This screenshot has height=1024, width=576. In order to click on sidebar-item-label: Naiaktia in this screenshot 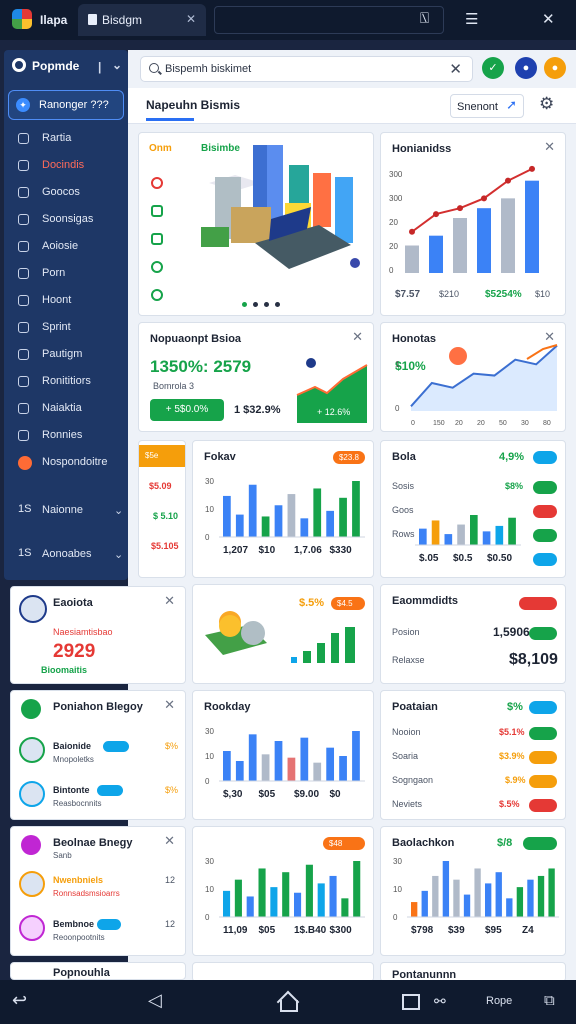, I will do `click(62, 408)`.